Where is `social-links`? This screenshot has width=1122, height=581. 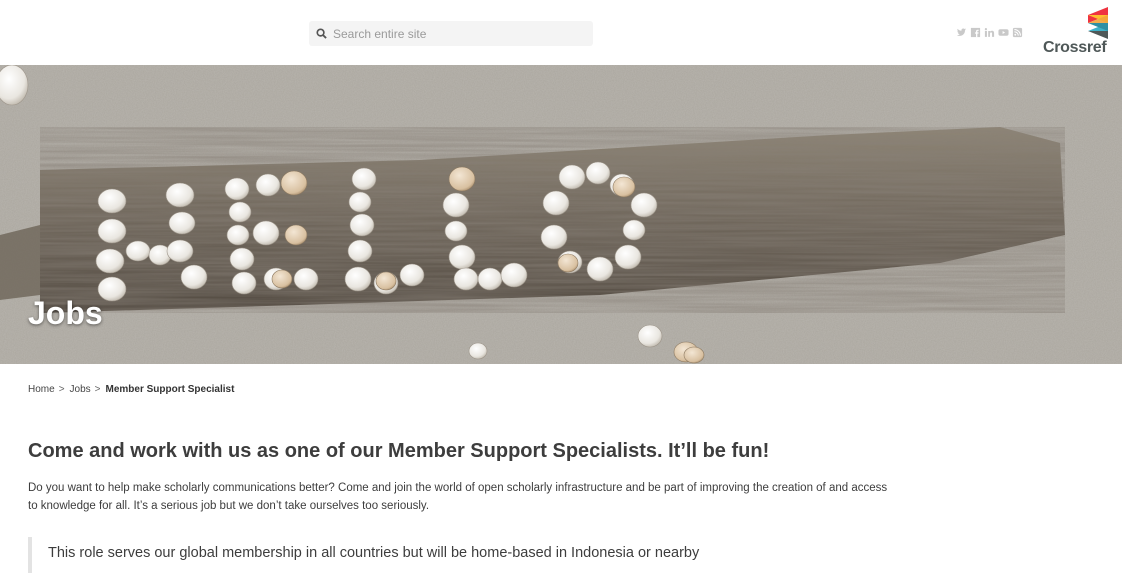
social-links is located at coordinates (989, 32).